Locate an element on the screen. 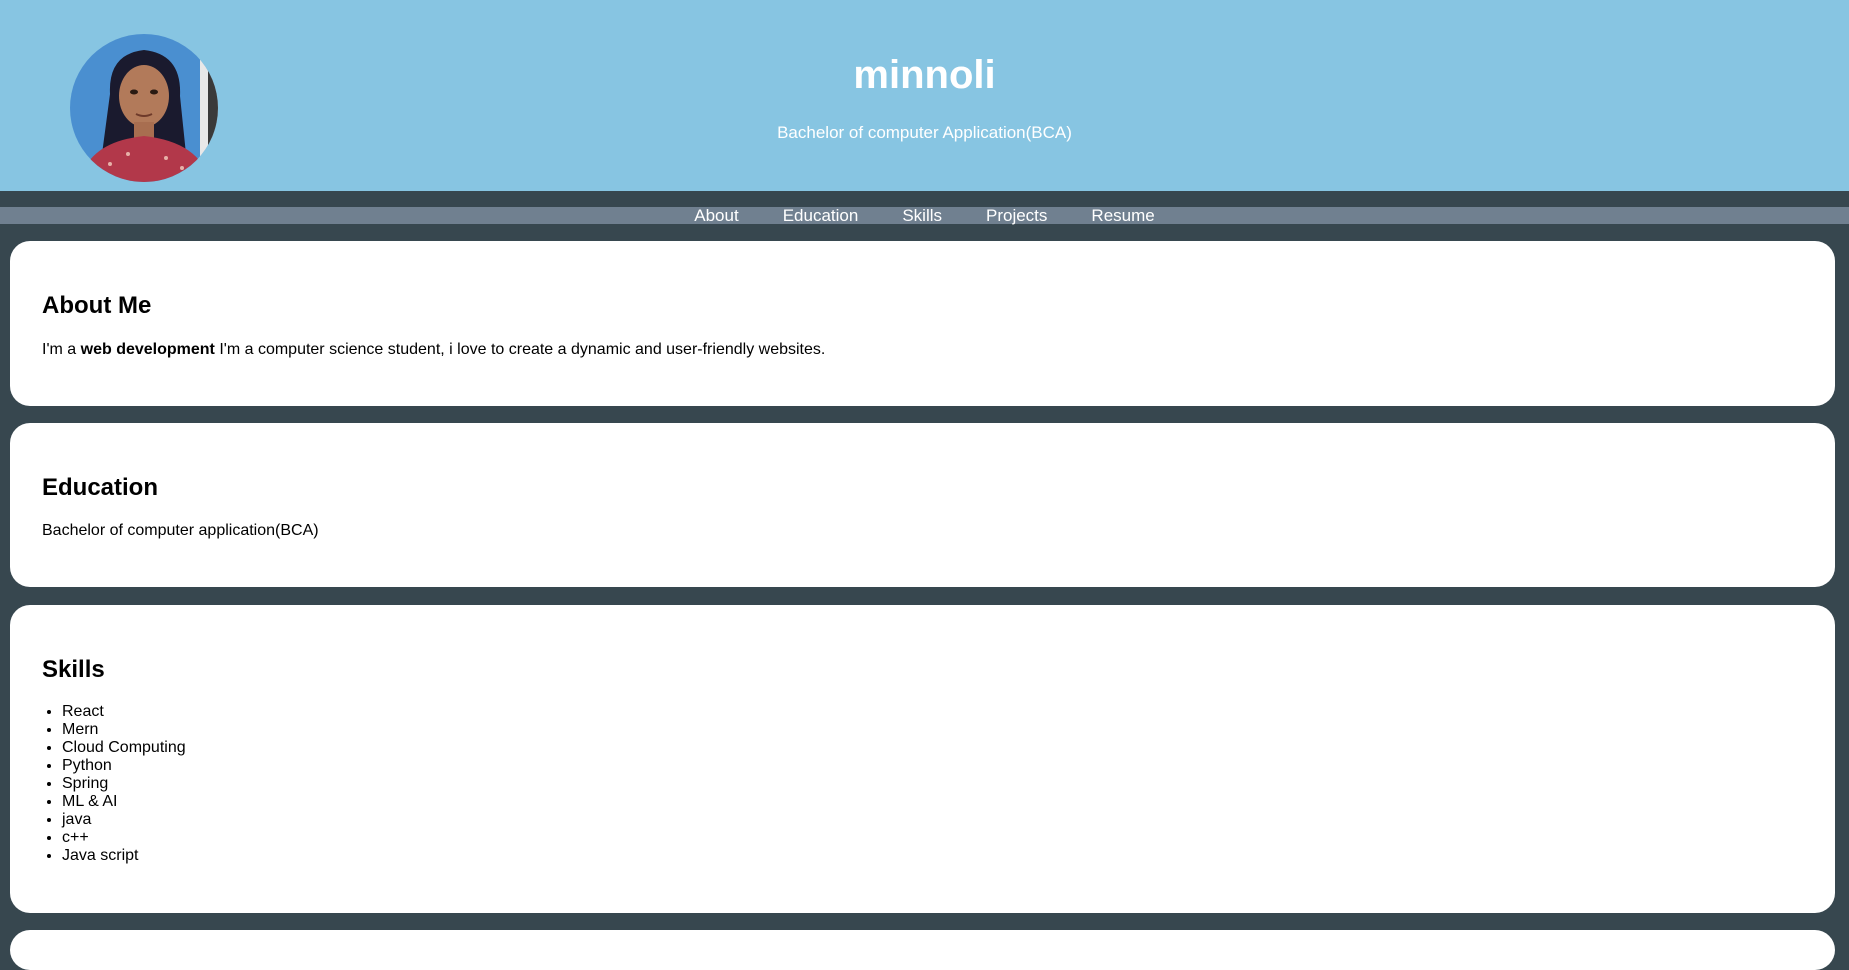 Image resolution: width=1849 pixels, height=970 pixels. list-item: Mern is located at coordinates (124, 730).